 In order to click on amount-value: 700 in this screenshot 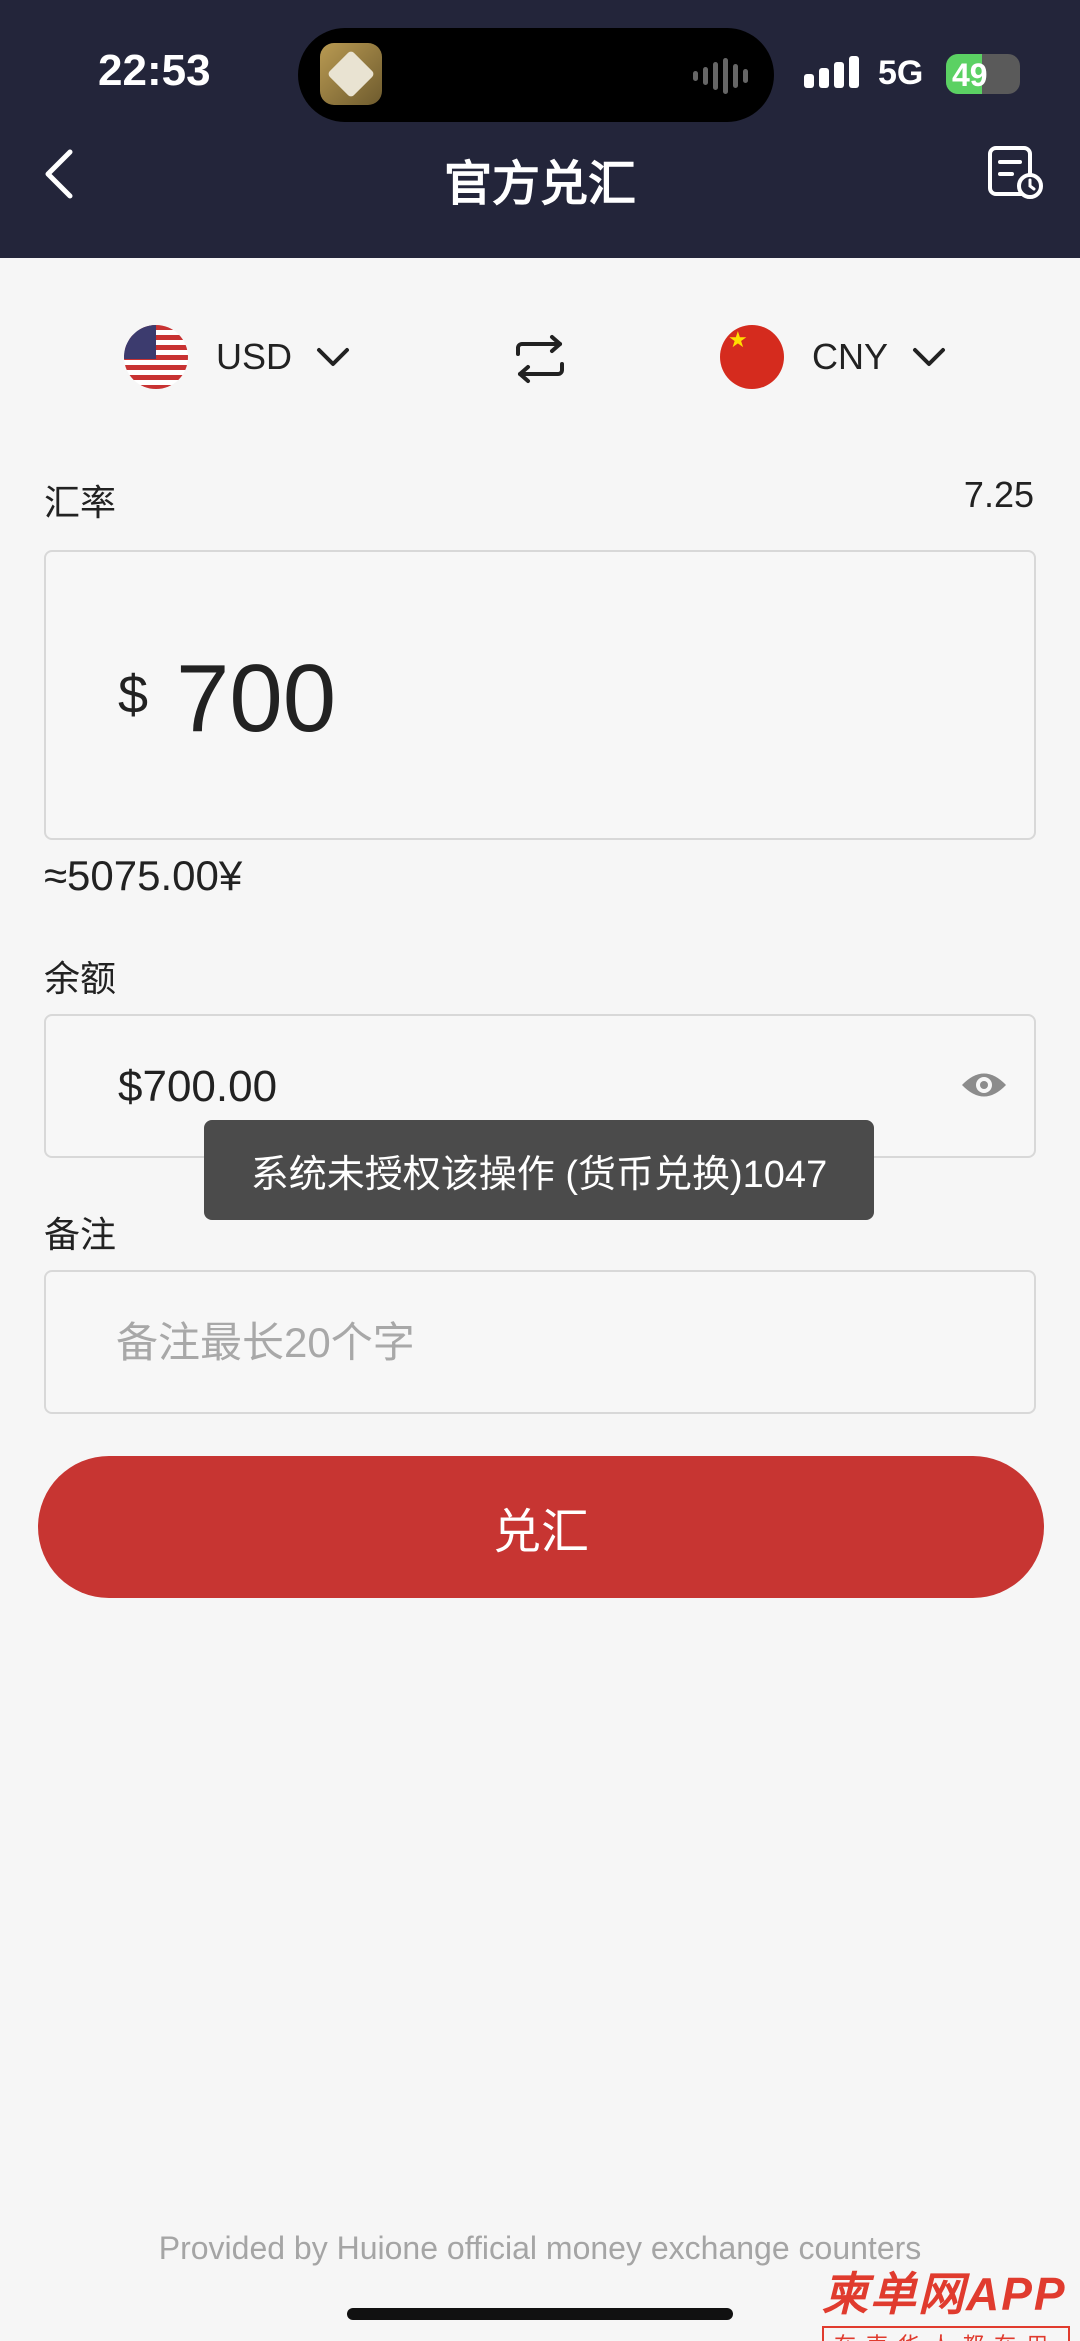, I will do `click(256, 699)`.